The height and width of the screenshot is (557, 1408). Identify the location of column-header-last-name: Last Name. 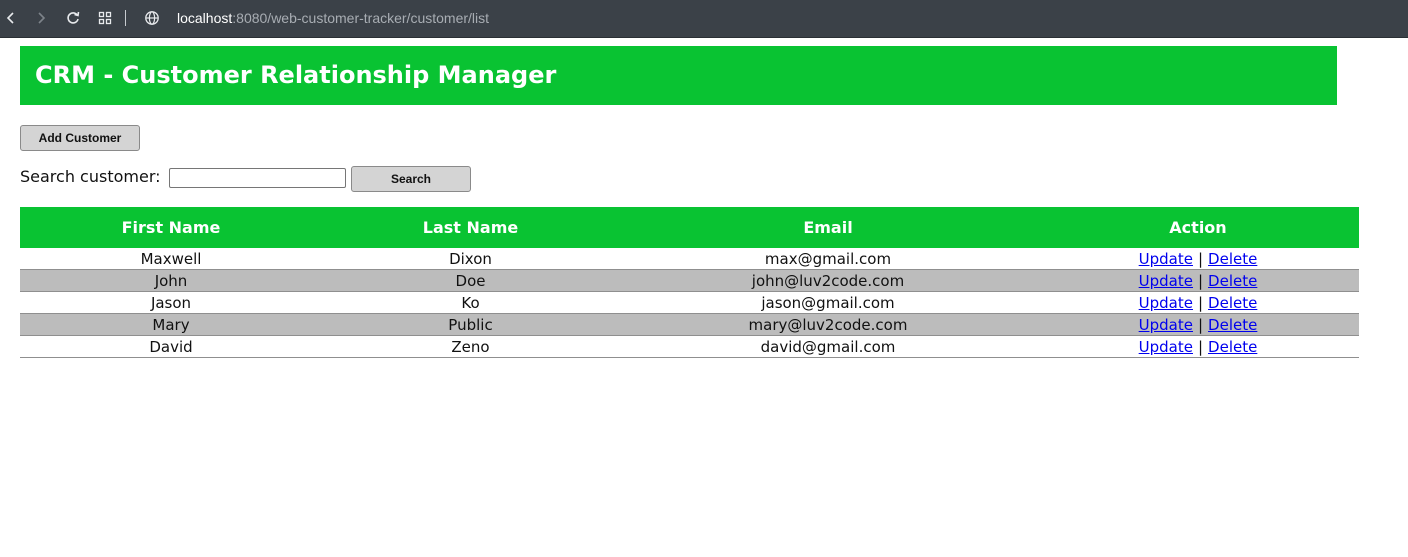
(470, 227).